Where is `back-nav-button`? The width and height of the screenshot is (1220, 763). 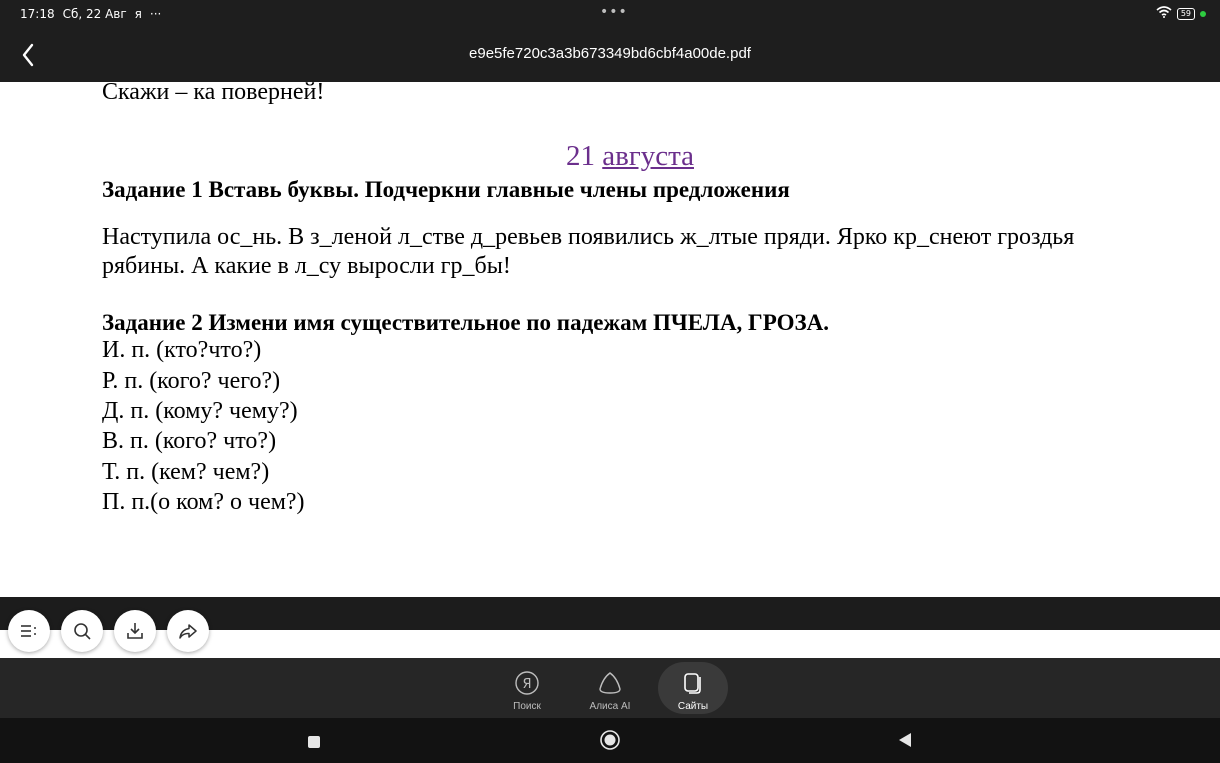
back-nav-button is located at coordinates (905, 742).